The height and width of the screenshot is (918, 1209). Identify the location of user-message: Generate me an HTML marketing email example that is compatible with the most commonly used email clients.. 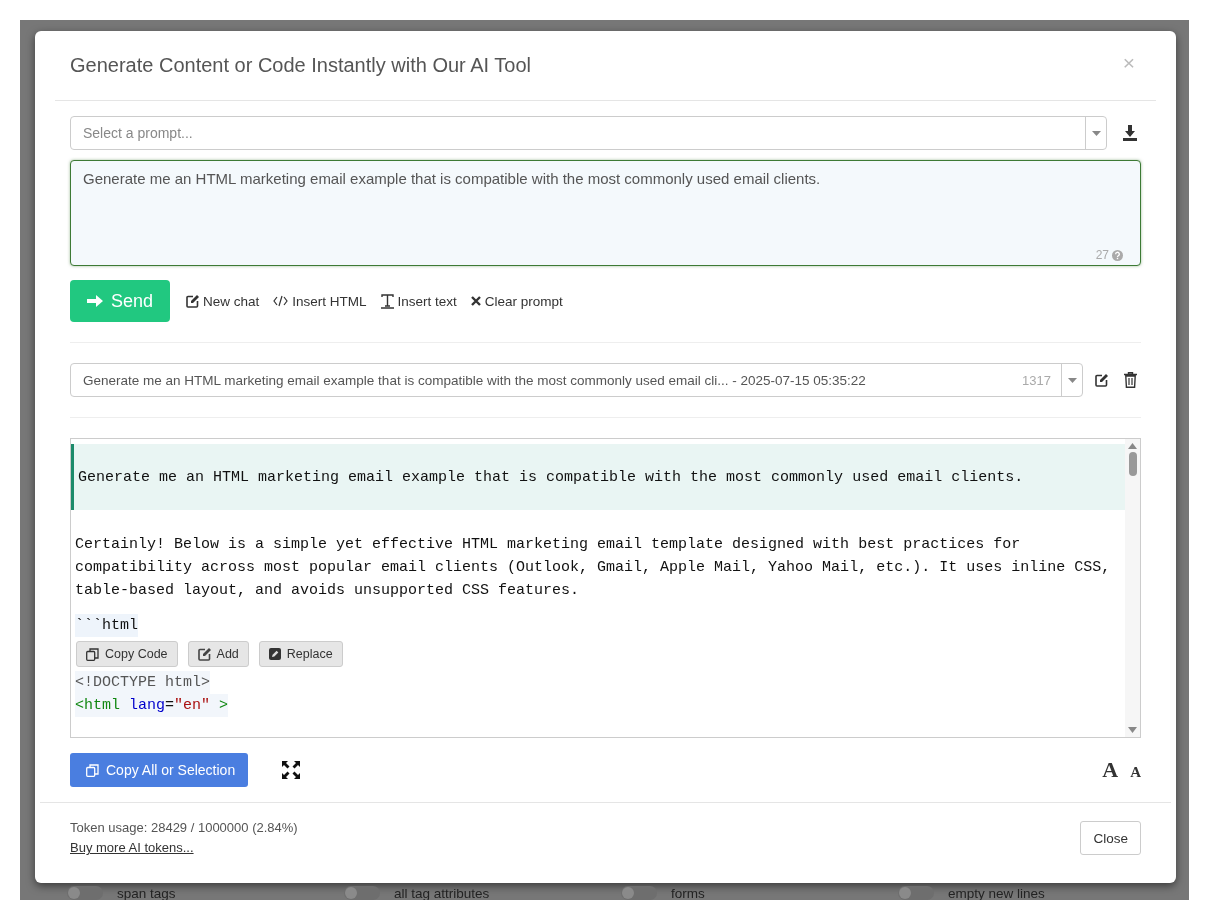
(598, 477).